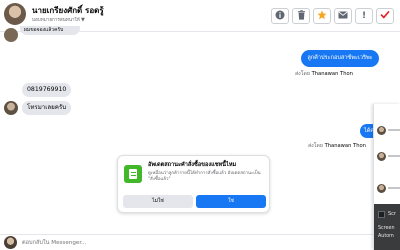  I want to click on outgoing-message: ลูกค้าประกอบสาซ์พะเวริพะ, so click(340, 58).